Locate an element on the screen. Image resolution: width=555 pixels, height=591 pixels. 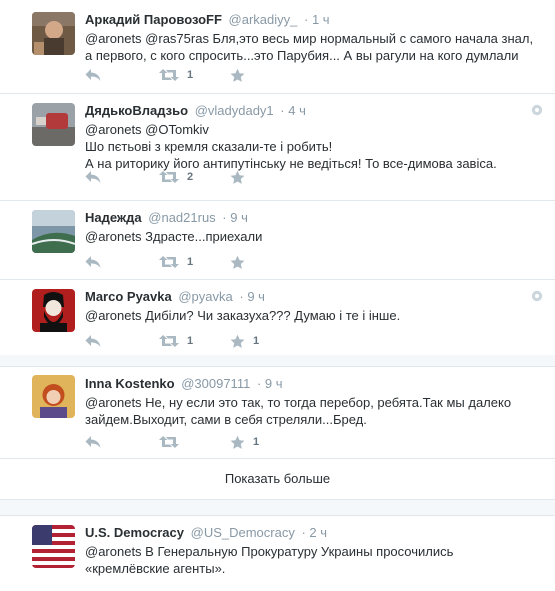
user-name: Аркадий ПаровозоFF is located at coordinates (153, 19).